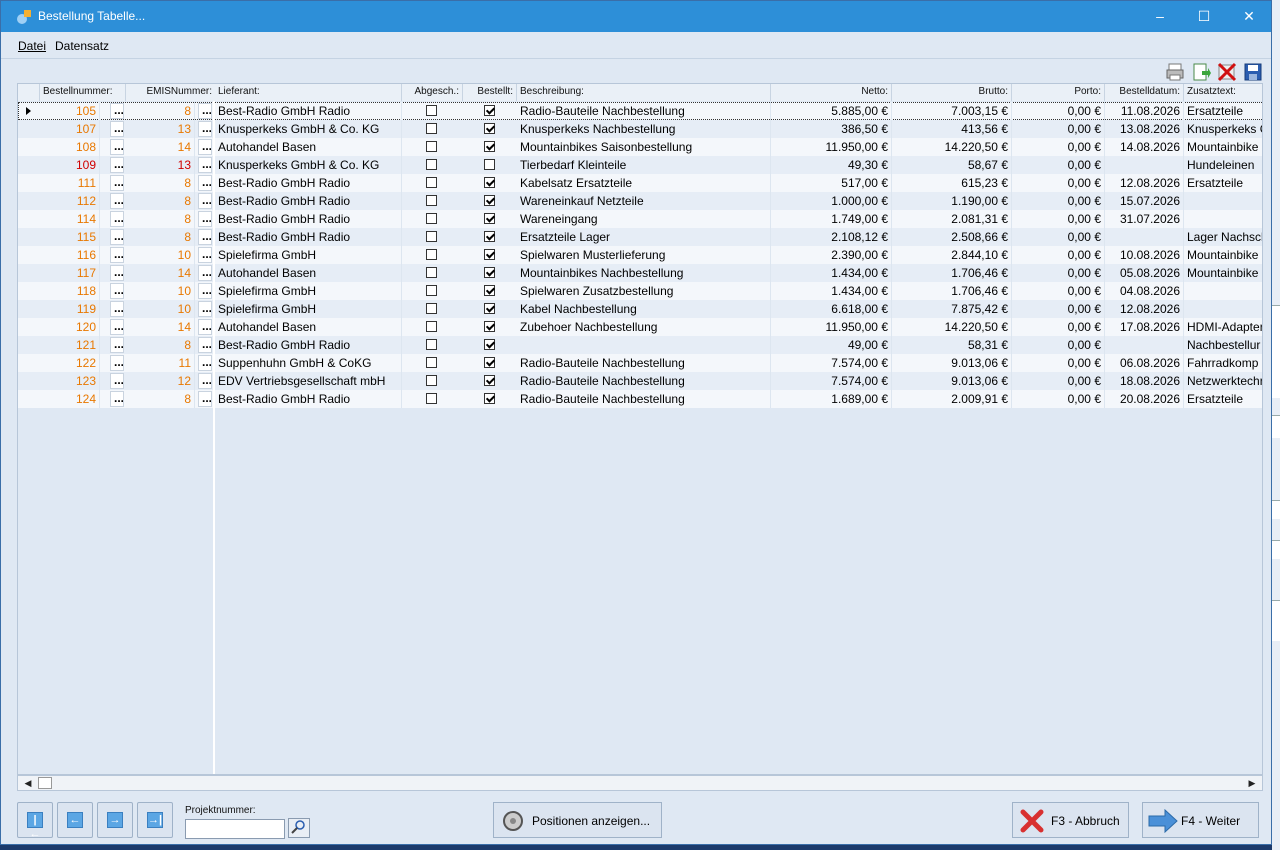 The height and width of the screenshot is (850, 1280). What do you see at coordinates (644, 201) in the screenshot?
I see `description-cell: Wareneinkauf Netzteile` at bounding box center [644, 201].